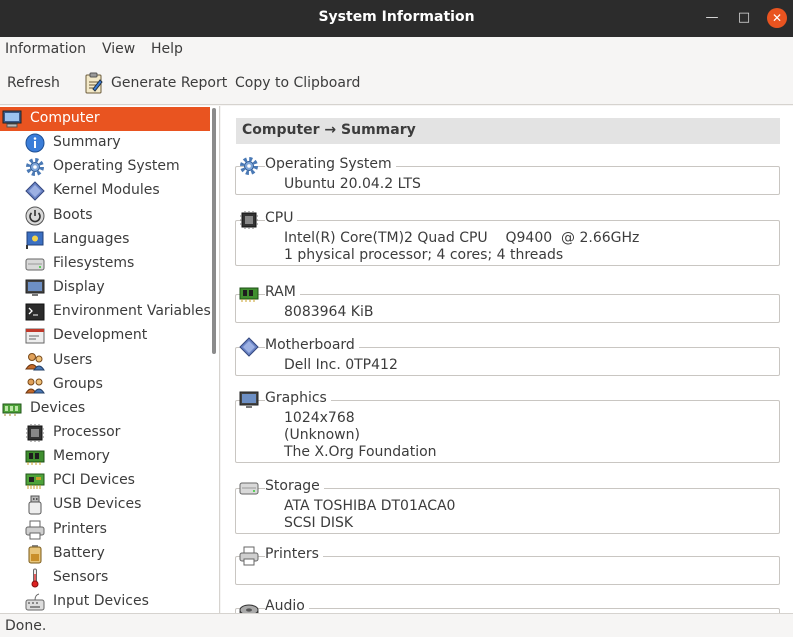 This screenshot has width=793, height=637. I want to click on menu-view: View, so click(118, 49).